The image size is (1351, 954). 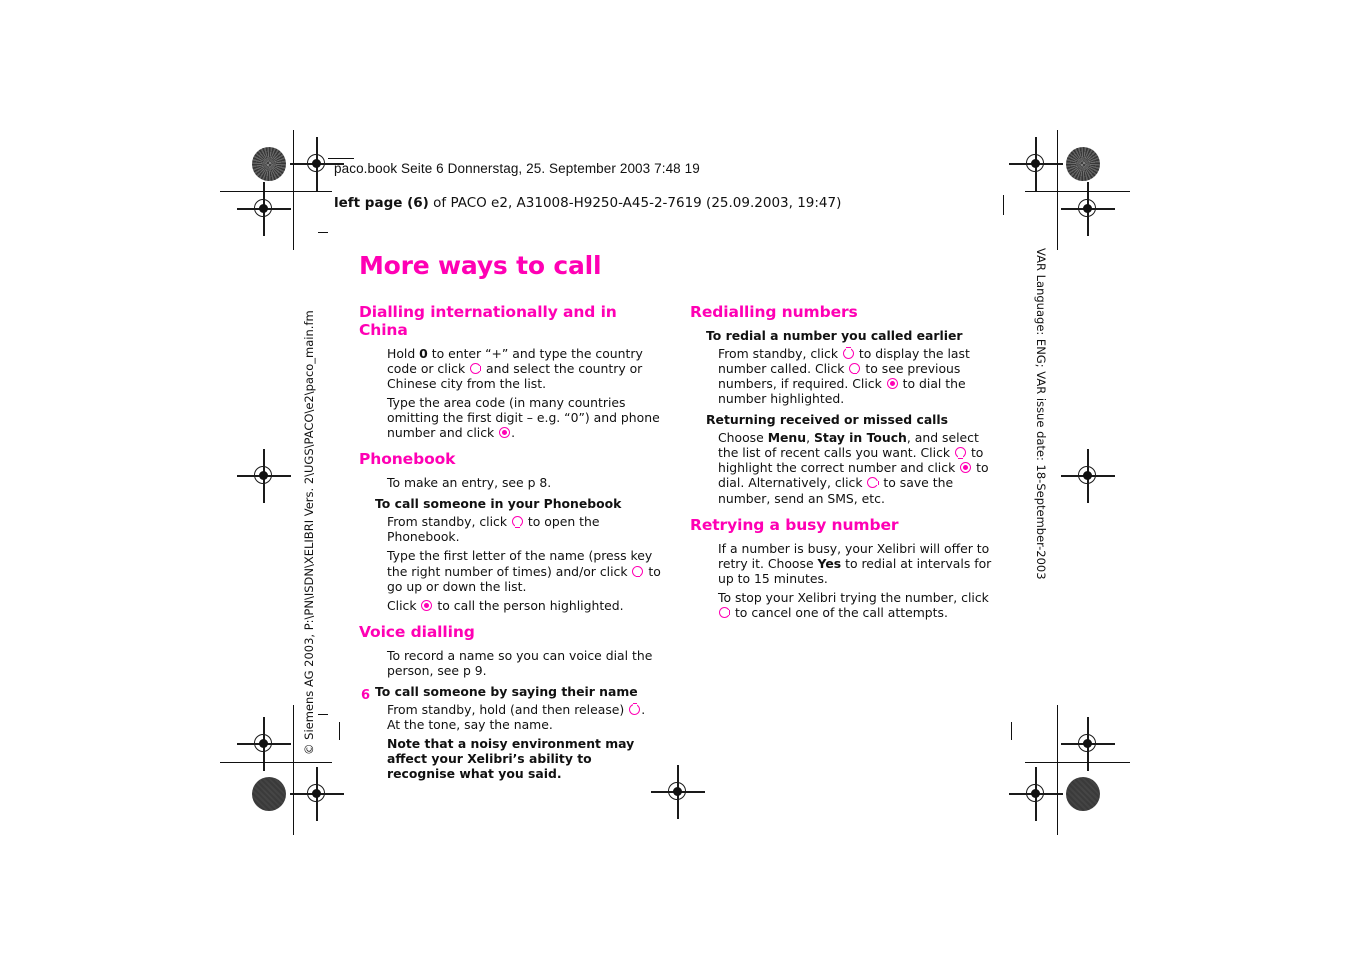 What do you see at coordinates (317, 794) in the screenshot?
I see `registration-mark-bottom-left` at bounding box center [317, 794].